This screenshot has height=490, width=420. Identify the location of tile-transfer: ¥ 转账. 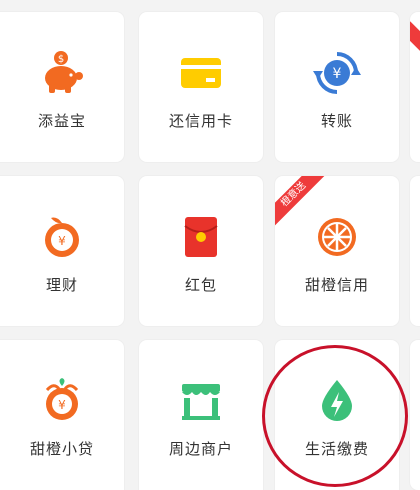
(337, 87).